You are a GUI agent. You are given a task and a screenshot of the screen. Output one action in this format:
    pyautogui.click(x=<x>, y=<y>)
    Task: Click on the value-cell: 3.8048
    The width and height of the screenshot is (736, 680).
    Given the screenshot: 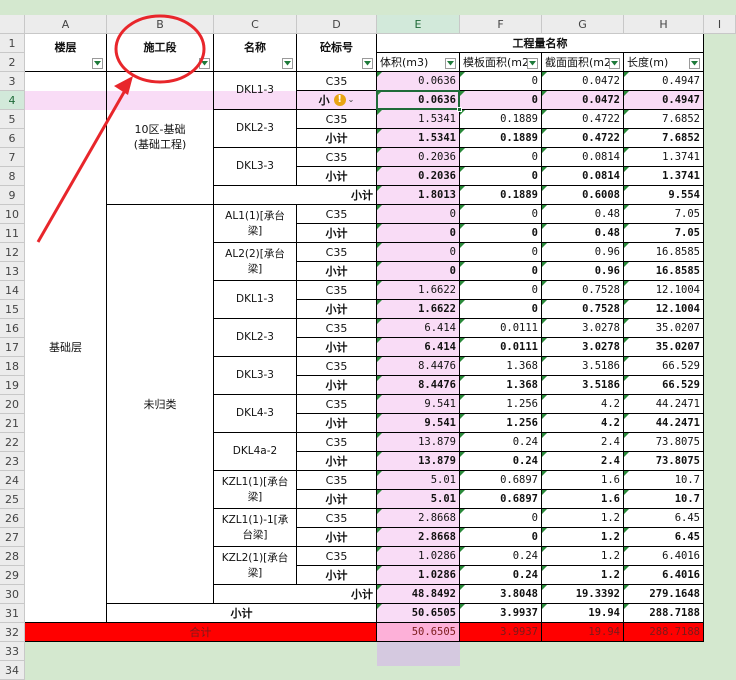 What is the action you would take?
    pyautogui.click(x=501, y=594)
    